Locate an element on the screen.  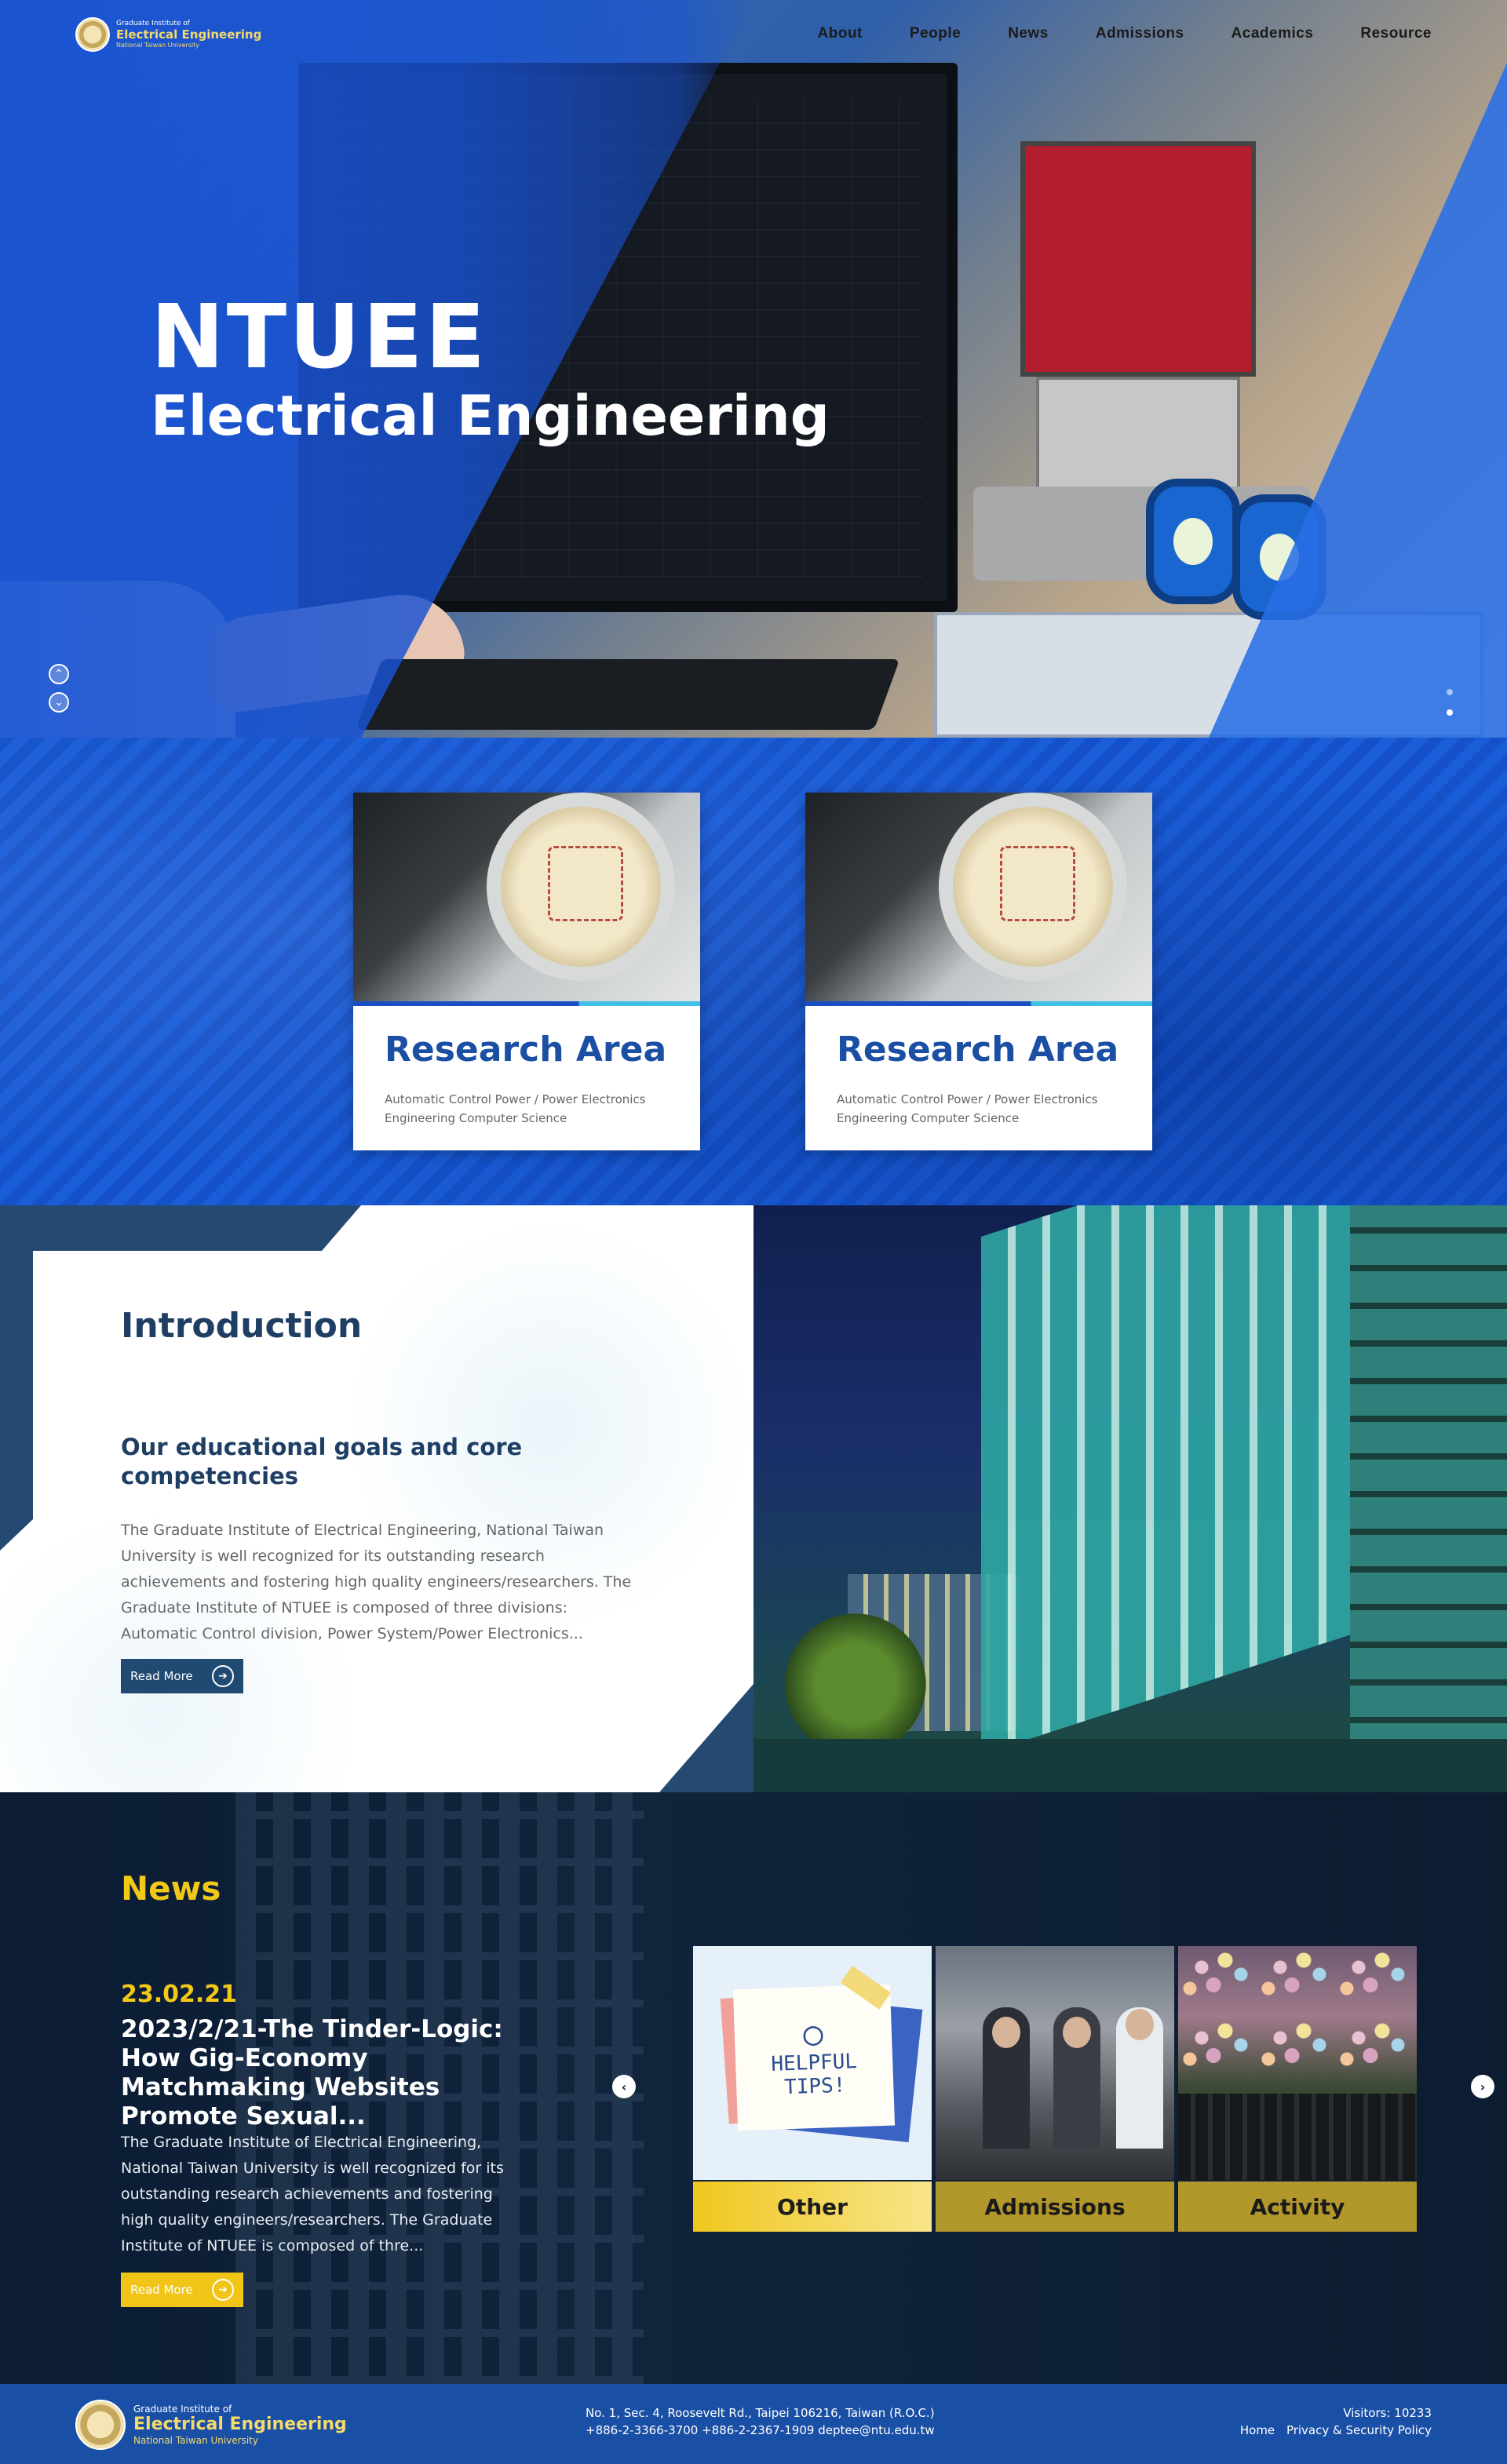
news-category-label: Admissions is located at coordinates (1055, 2207).